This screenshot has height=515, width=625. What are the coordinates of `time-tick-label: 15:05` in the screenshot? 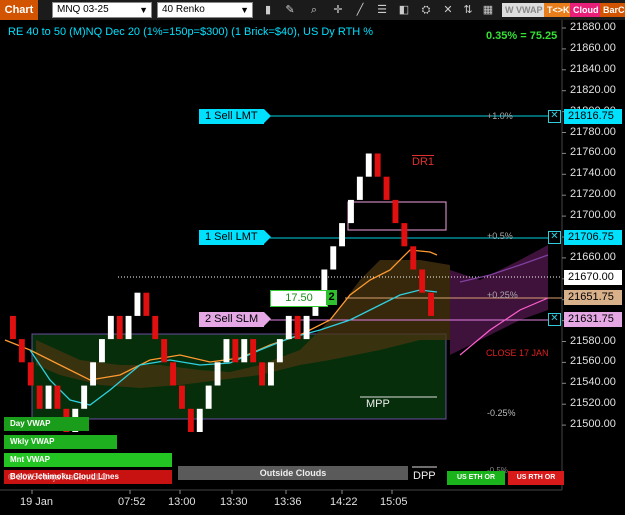 It's located at (394, 502).